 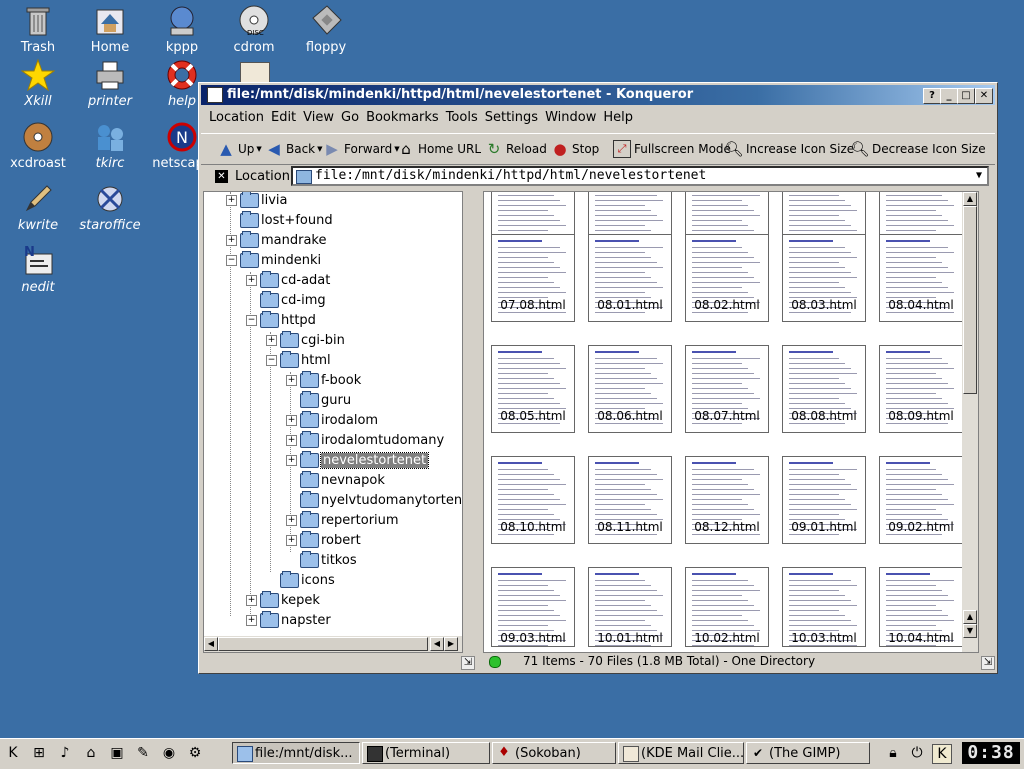 I want to click on task-terminal: (Terminal), so click(x=426, y=753).